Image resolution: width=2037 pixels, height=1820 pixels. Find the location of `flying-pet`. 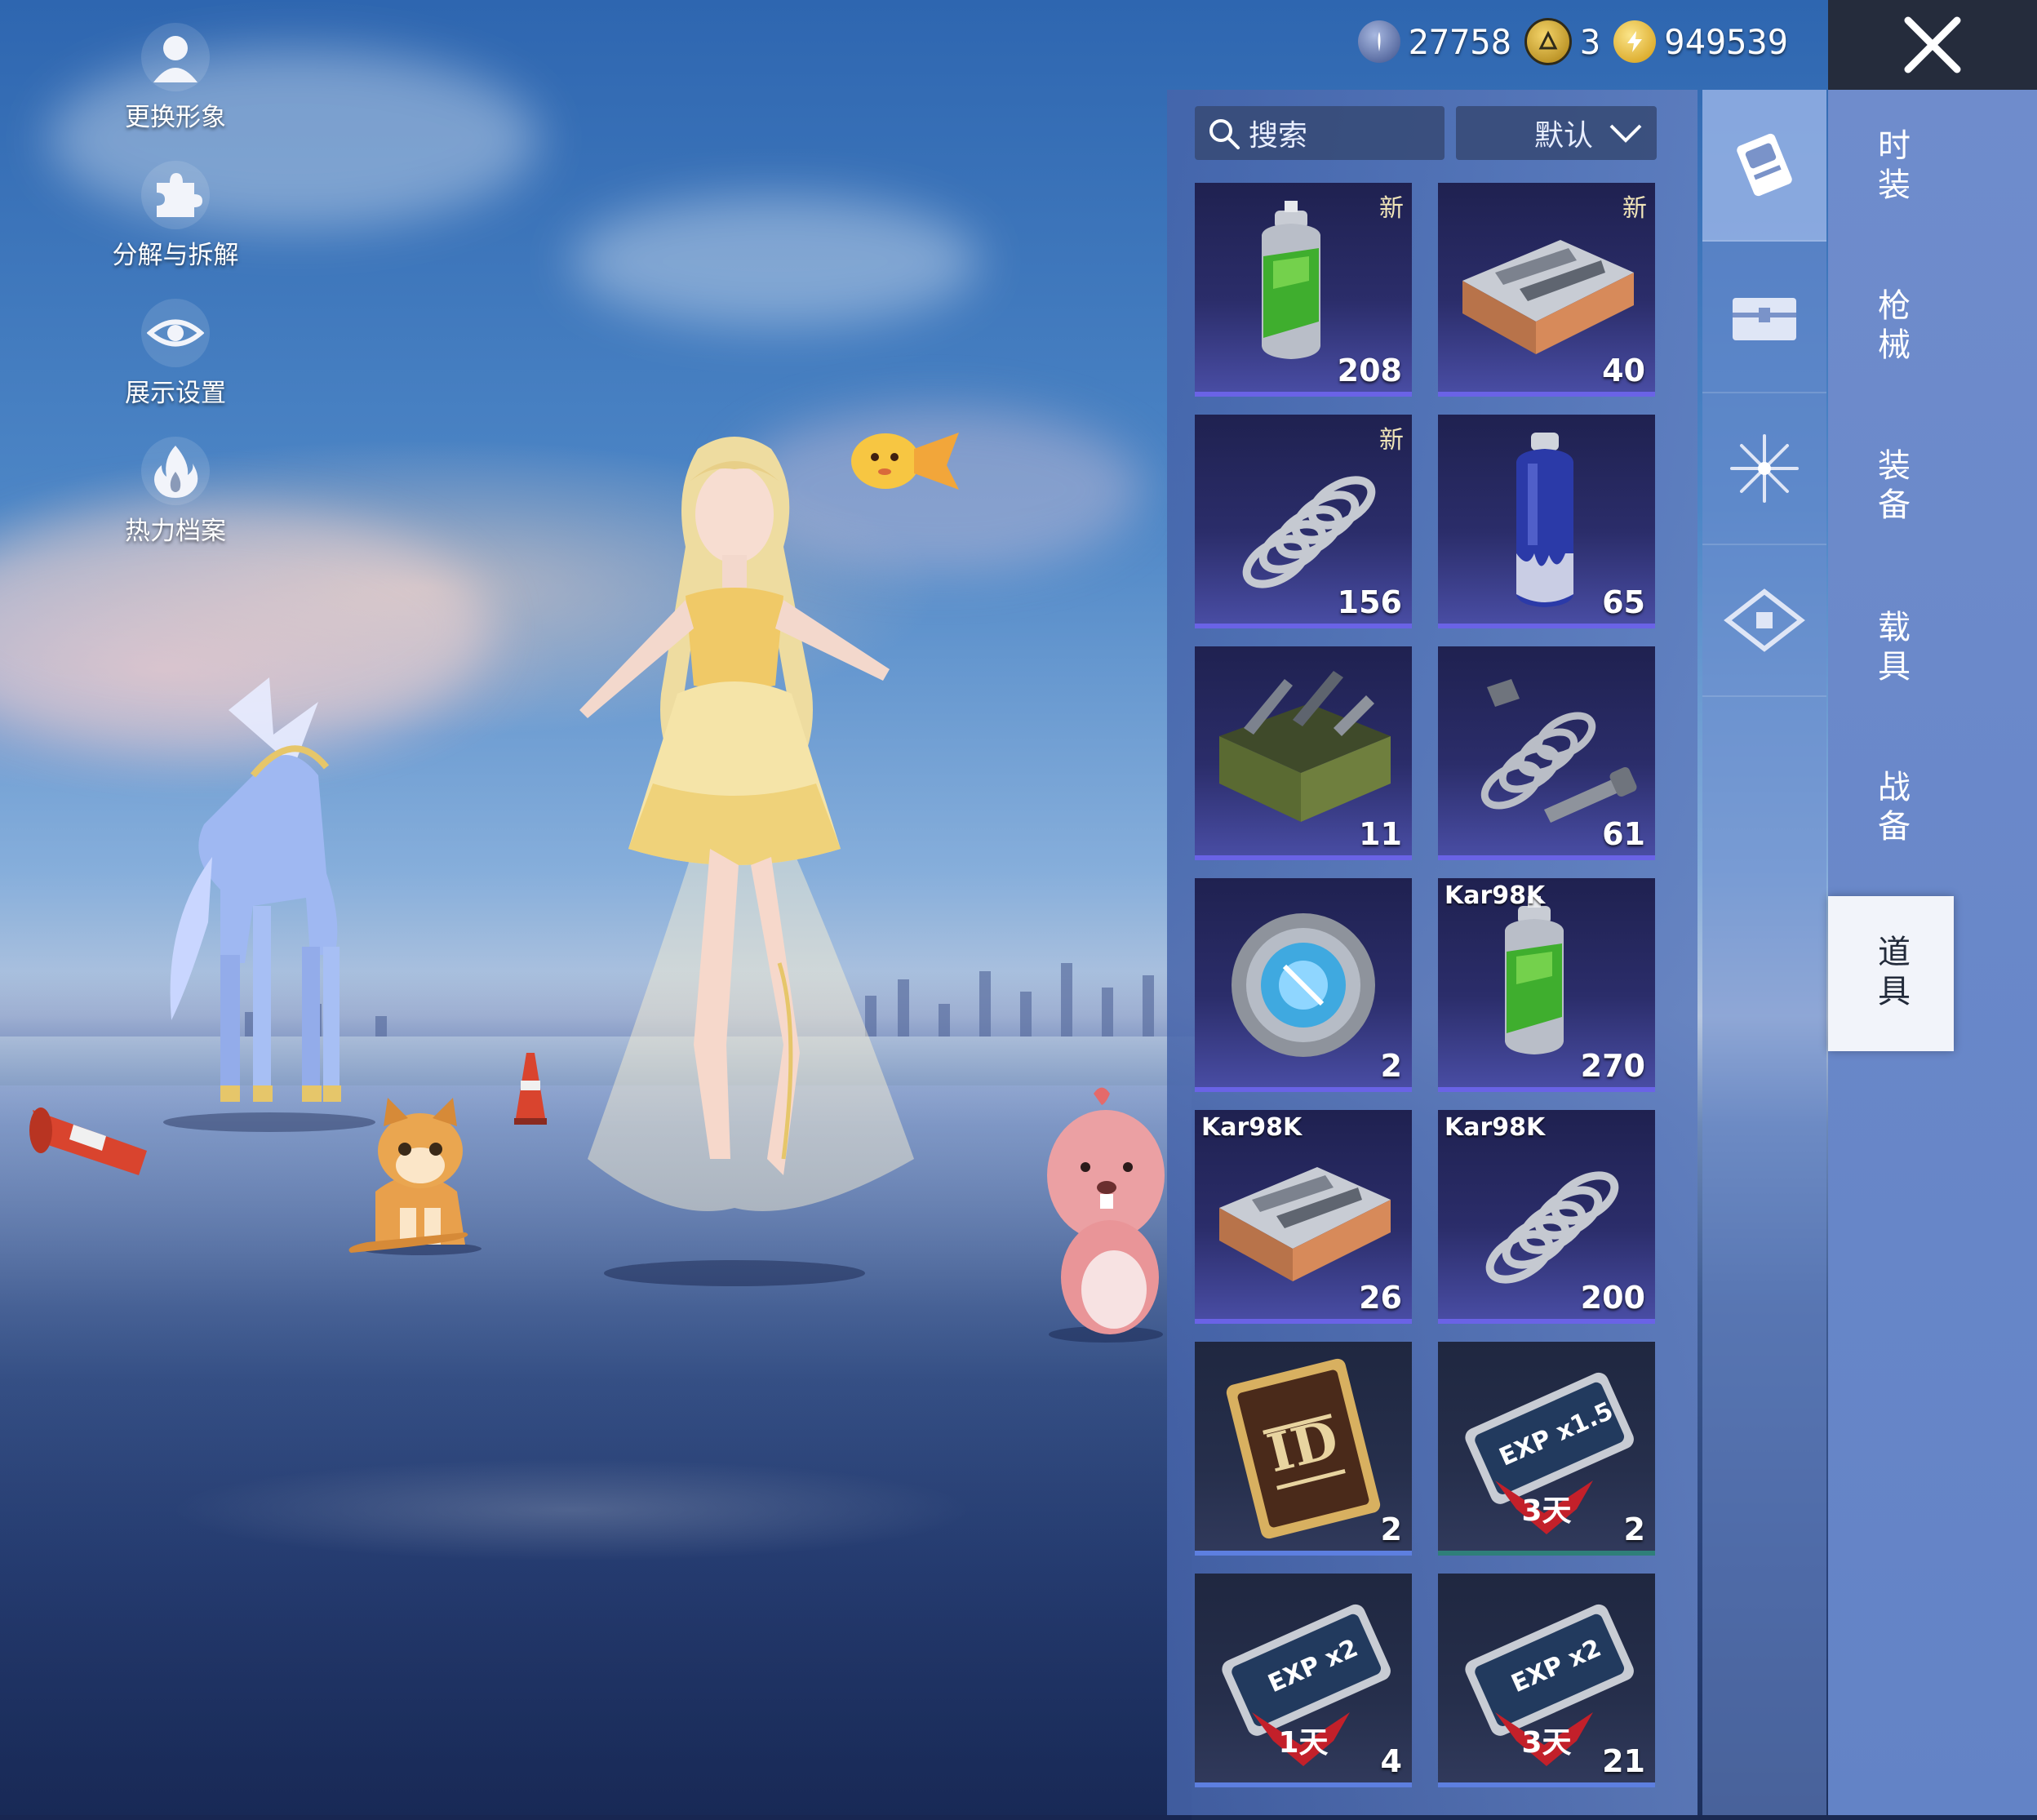

flying-pet is located at coordinates (905, 462).